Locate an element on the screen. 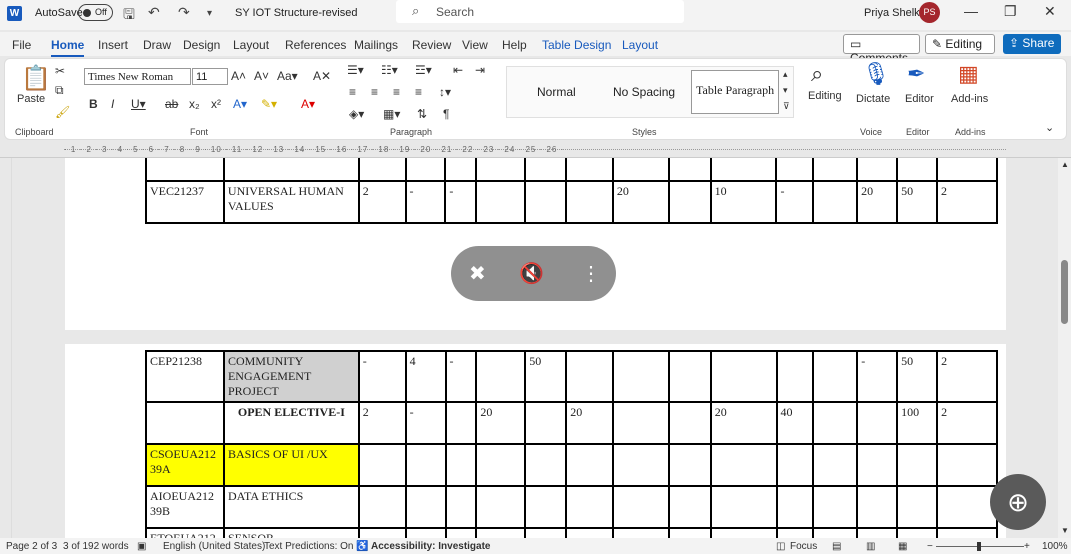 The height and width of the screenshot is (554, 1071). tab-view: View is located at coordinates (475, 45).